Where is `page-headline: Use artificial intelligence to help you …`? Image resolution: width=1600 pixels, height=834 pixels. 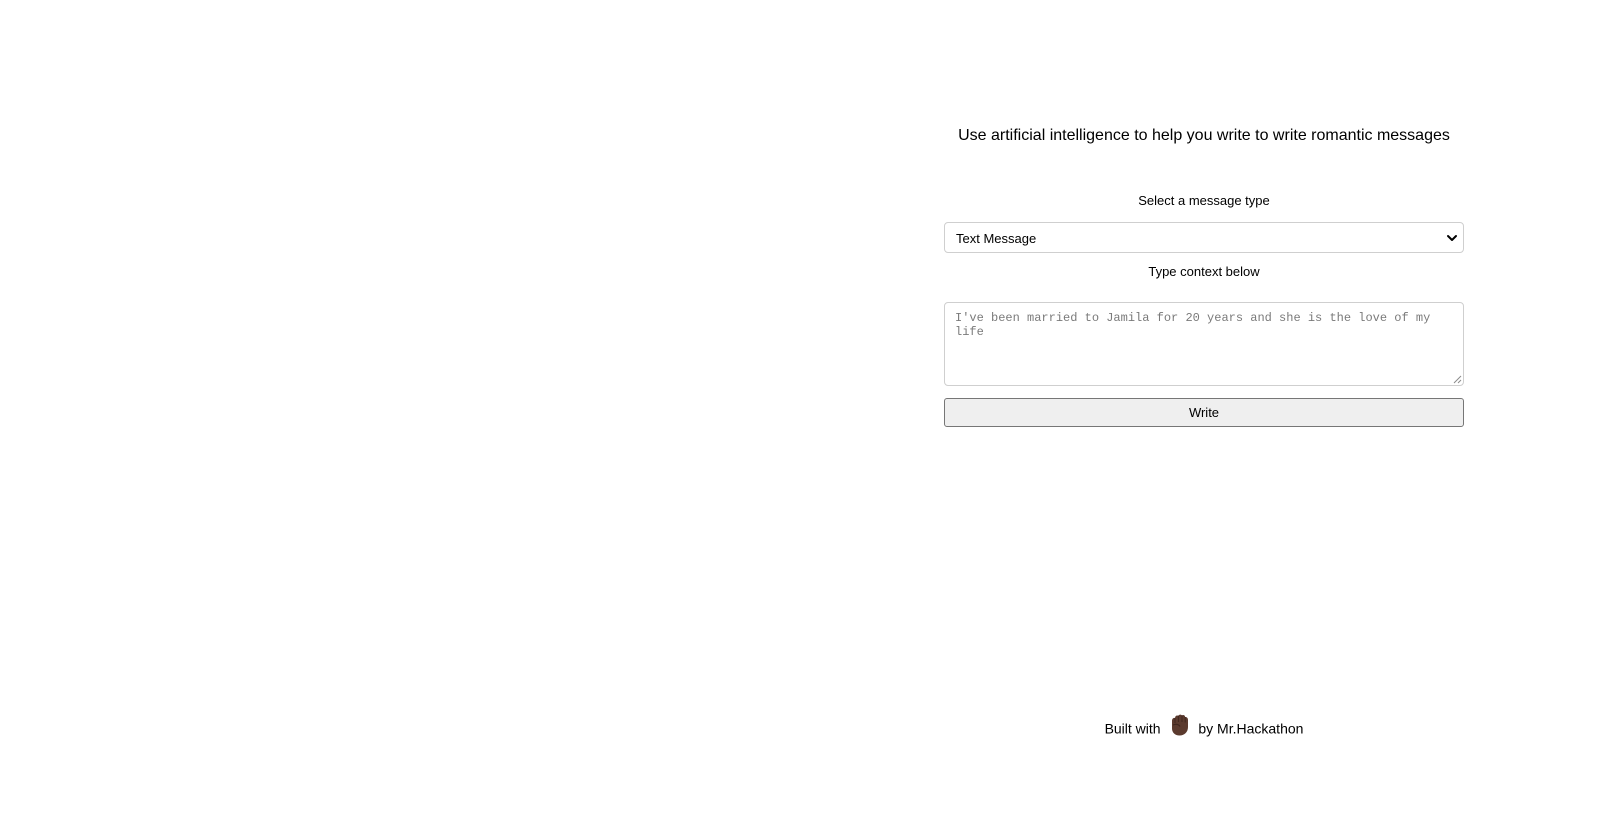 page-headline: Use artificial intelligence to help you … is located at coordinates (1204, 135).